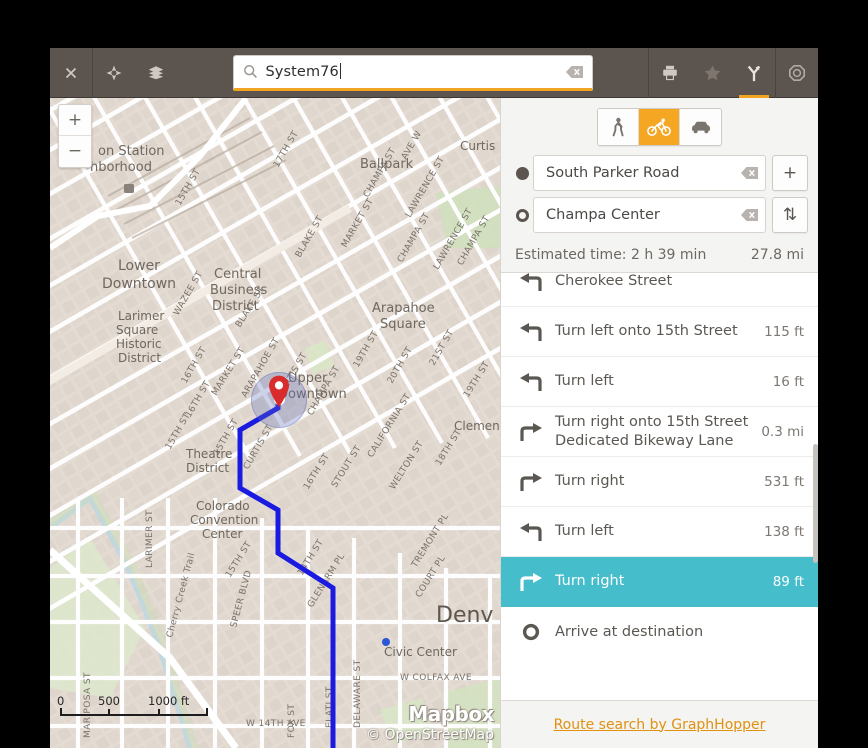  Describe the element at coordinates (403, 308) in the screenshot. I see `svg-text: Arapahoe` at that location.